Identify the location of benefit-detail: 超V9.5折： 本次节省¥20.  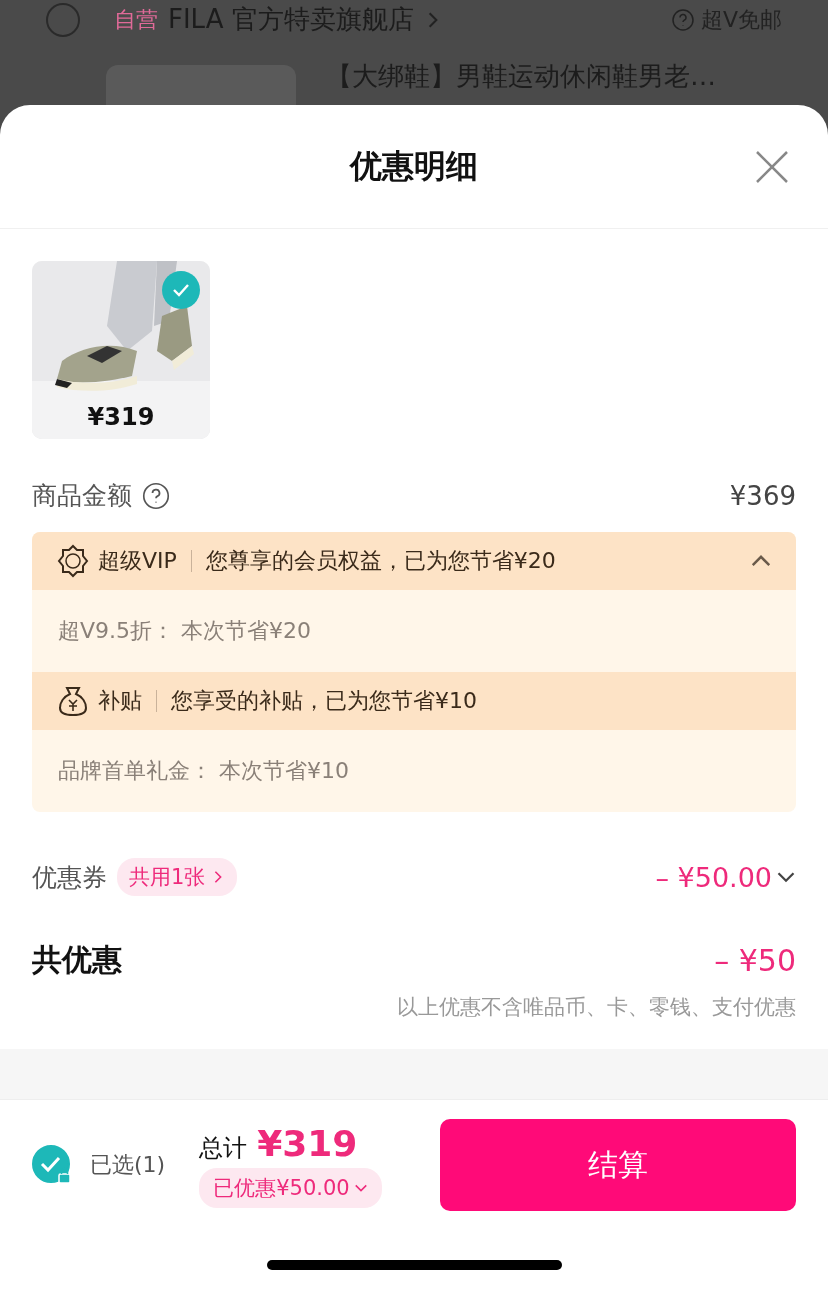
(185, 631).